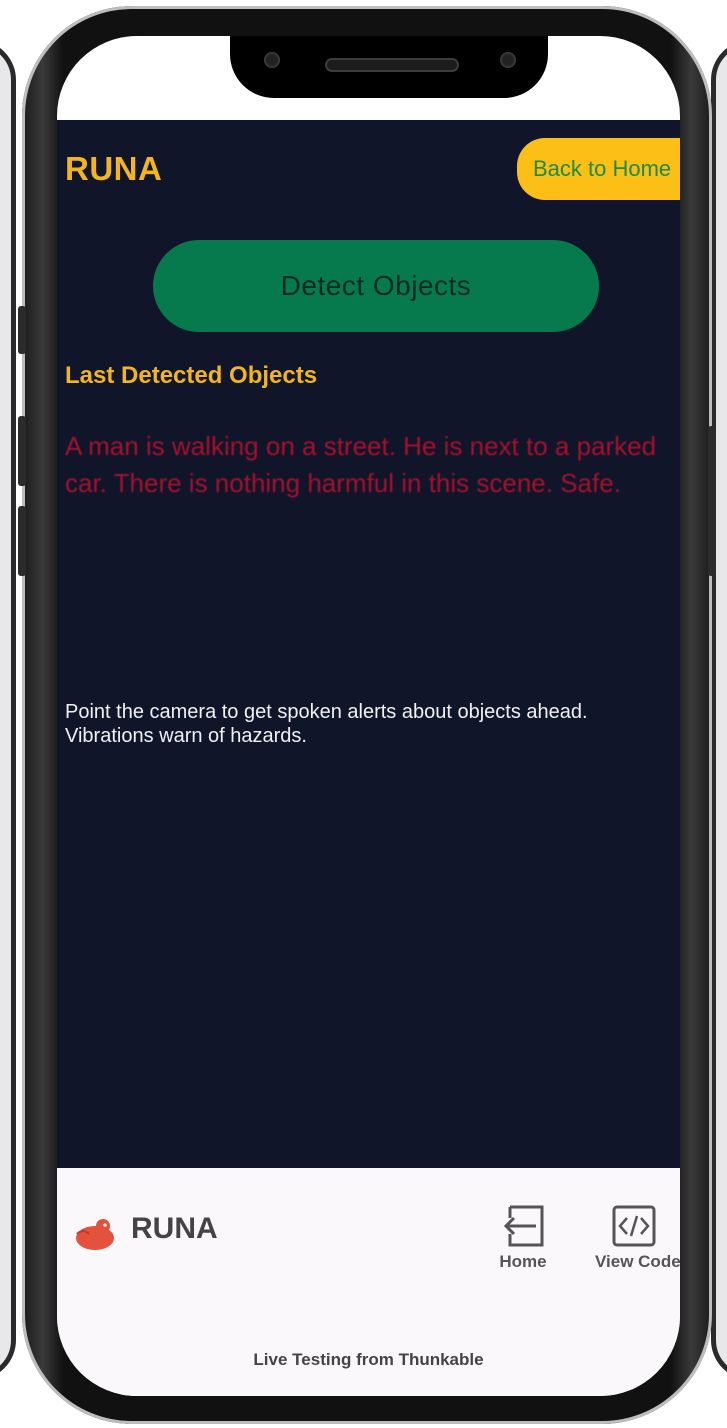 The image size is (727, 1428). I want to click on notch, so click(389, 67).